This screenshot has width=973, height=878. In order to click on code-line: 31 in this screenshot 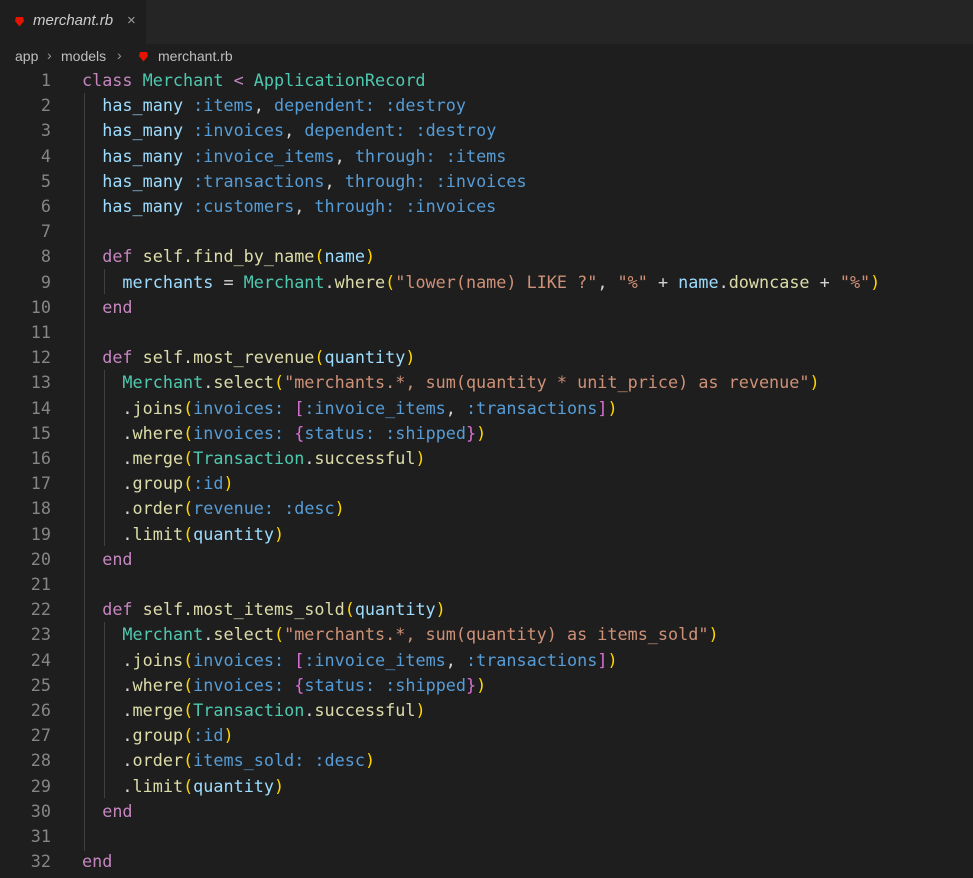, I will do `click(486, 836)`.